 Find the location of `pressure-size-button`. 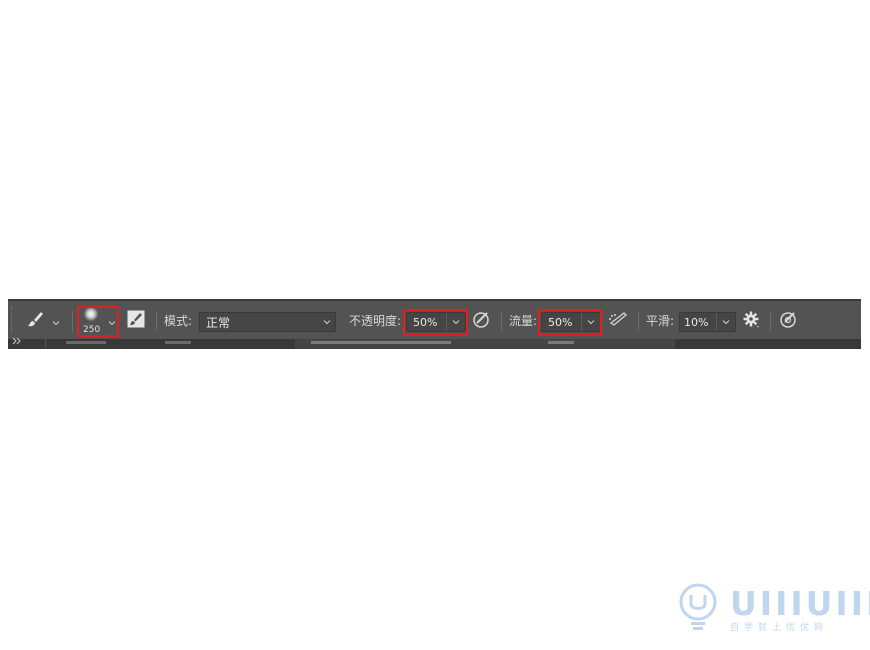

pressure-size-button is located at coordinates (790, 320).